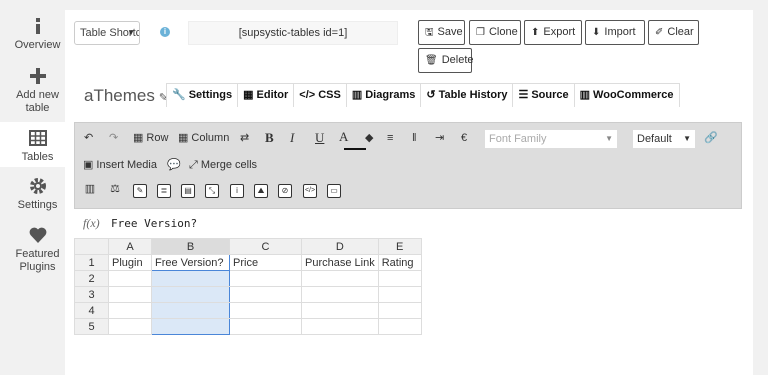 The width and height of the screenshot is (768, 375). What do you see at coordinates (165, 32) in the screenshot?
I see `info-icon: i` at bounding box center [165, 32].